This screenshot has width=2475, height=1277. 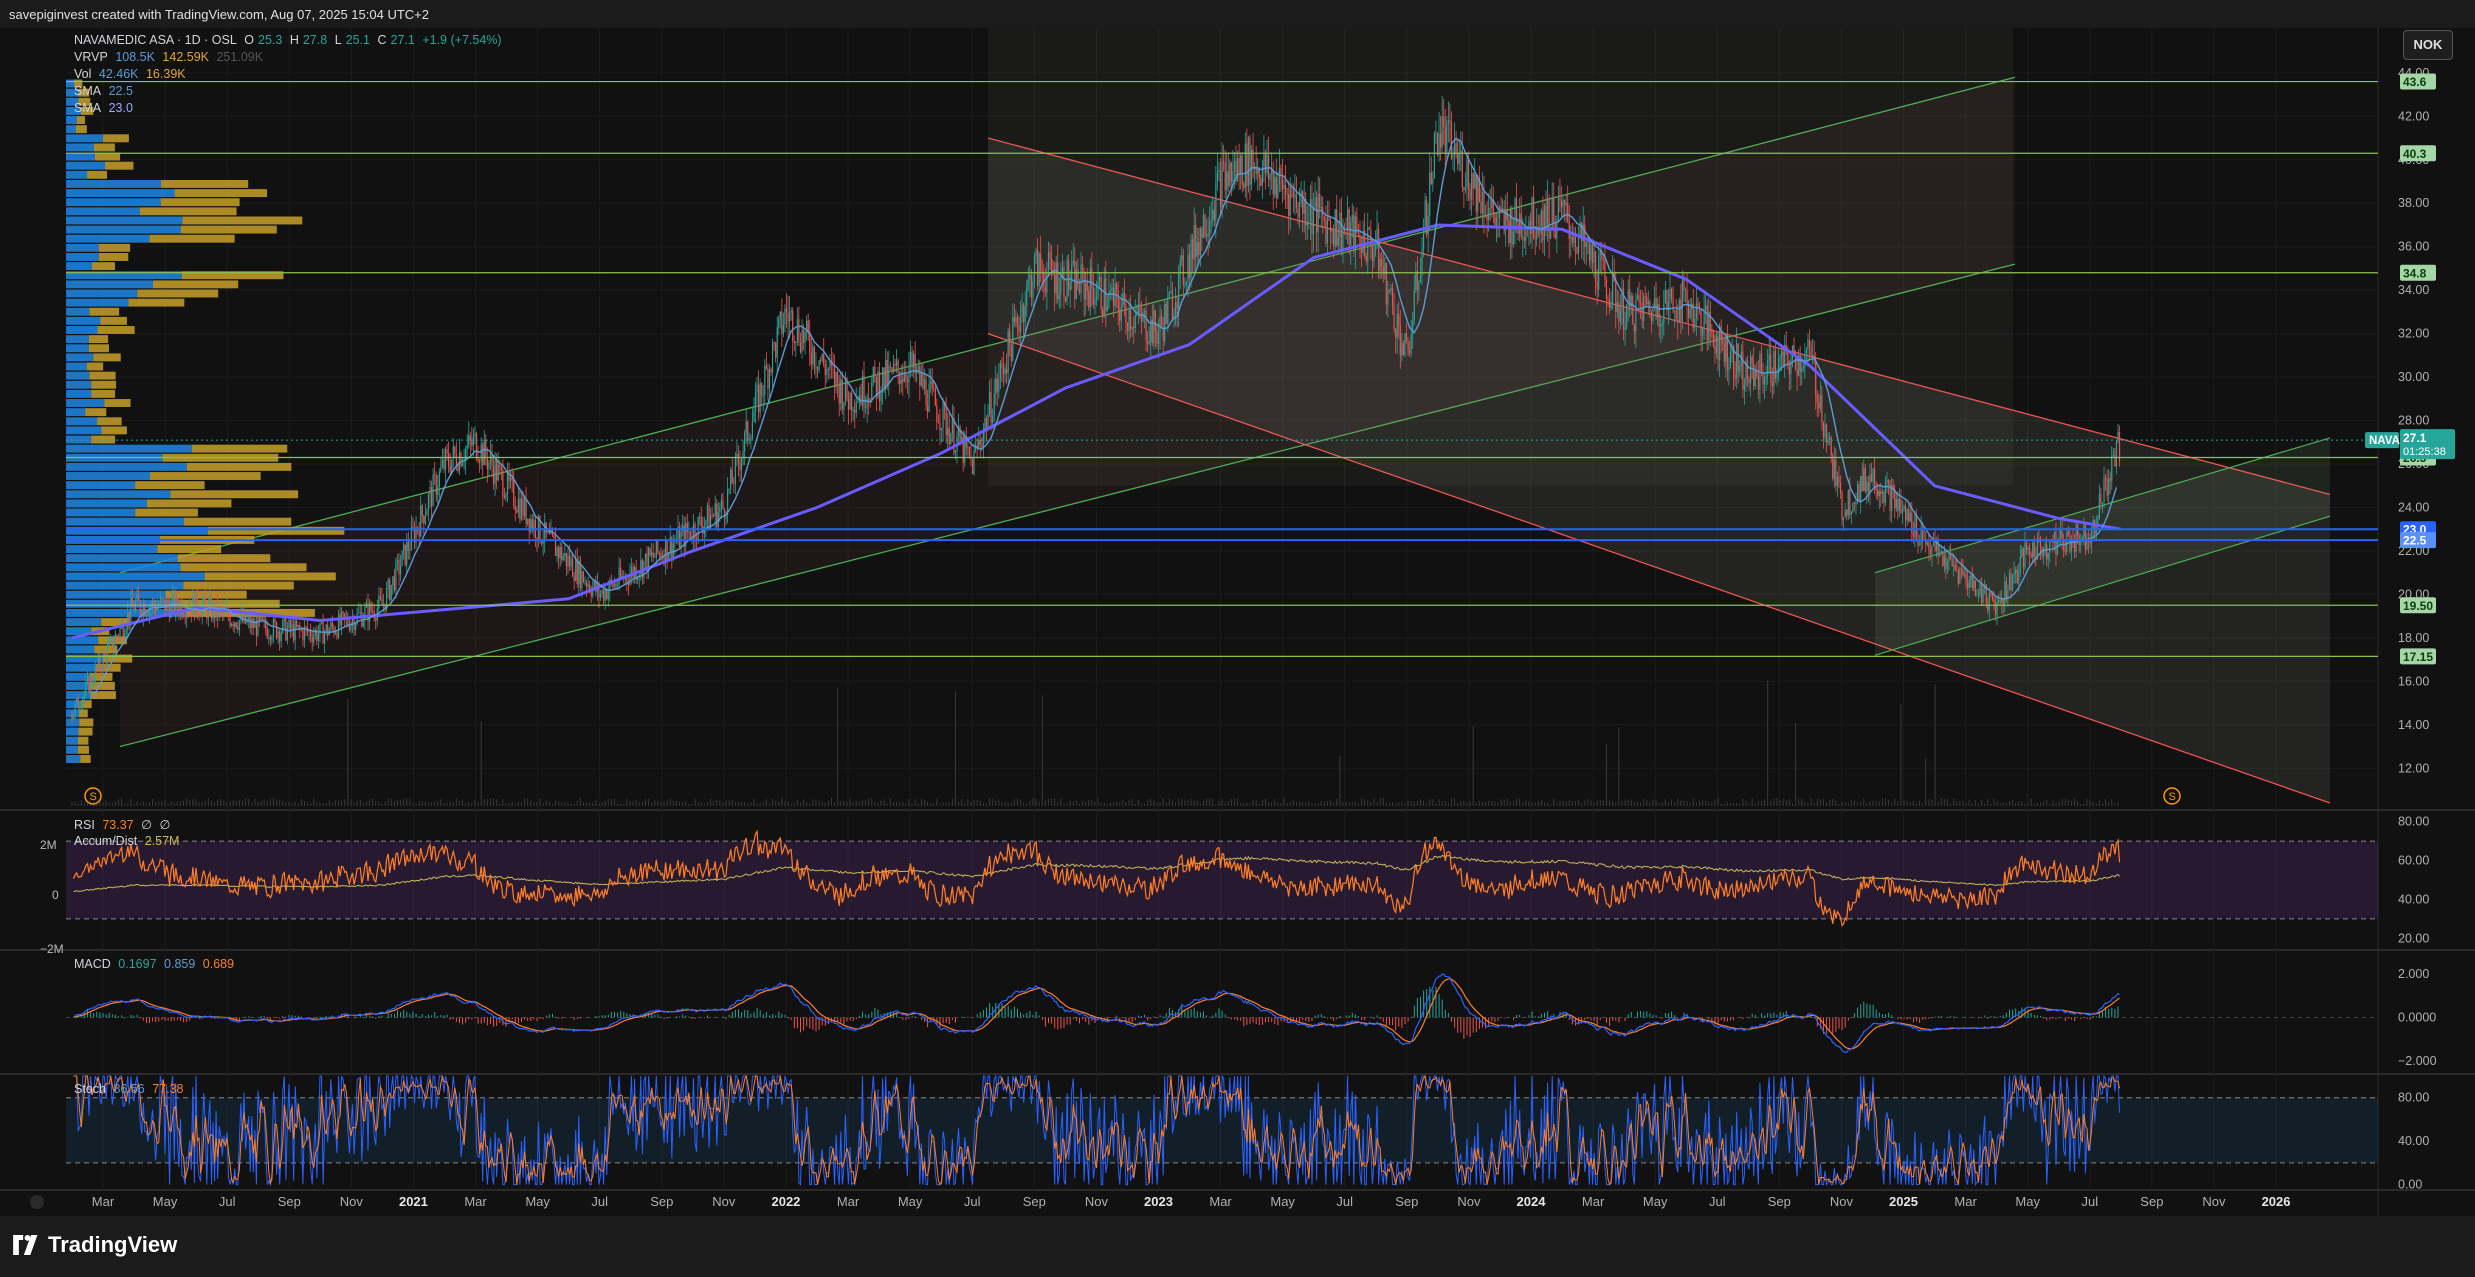 I want to click on high-label: H, so click(x=294, y=40).